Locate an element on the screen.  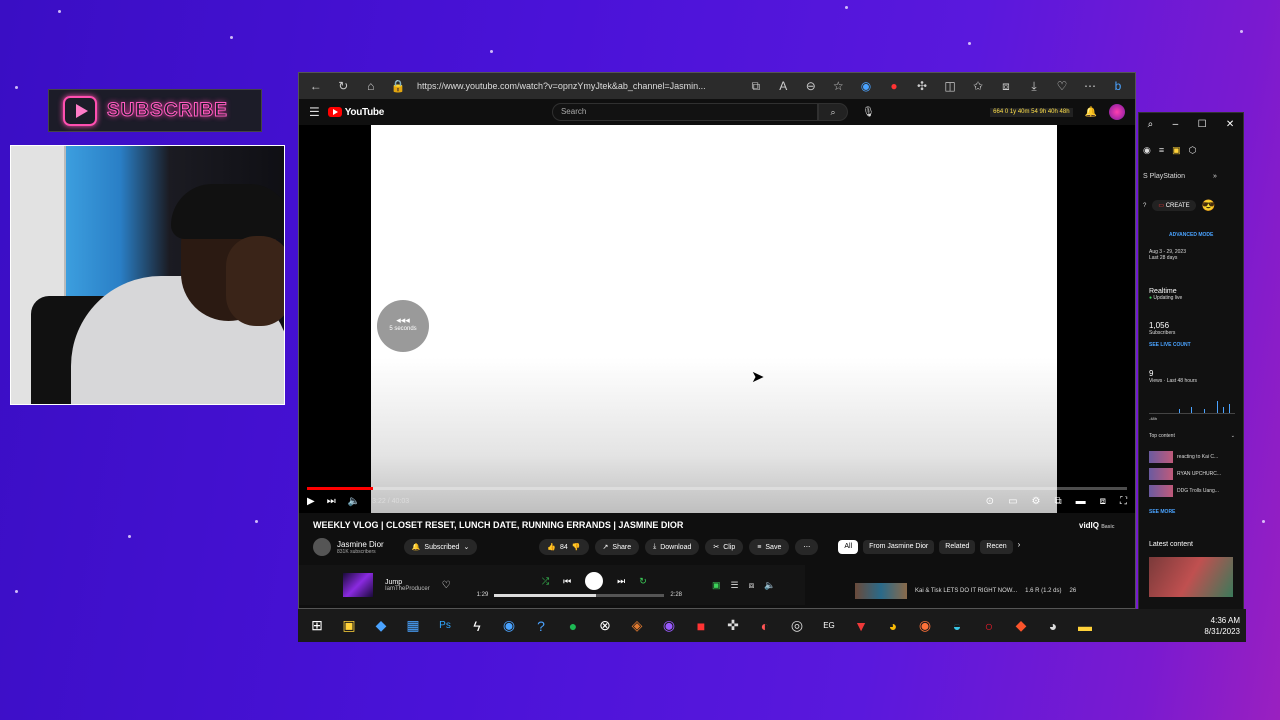
file-explorer-icon: ▬ is located at coordinates (1085, 626).